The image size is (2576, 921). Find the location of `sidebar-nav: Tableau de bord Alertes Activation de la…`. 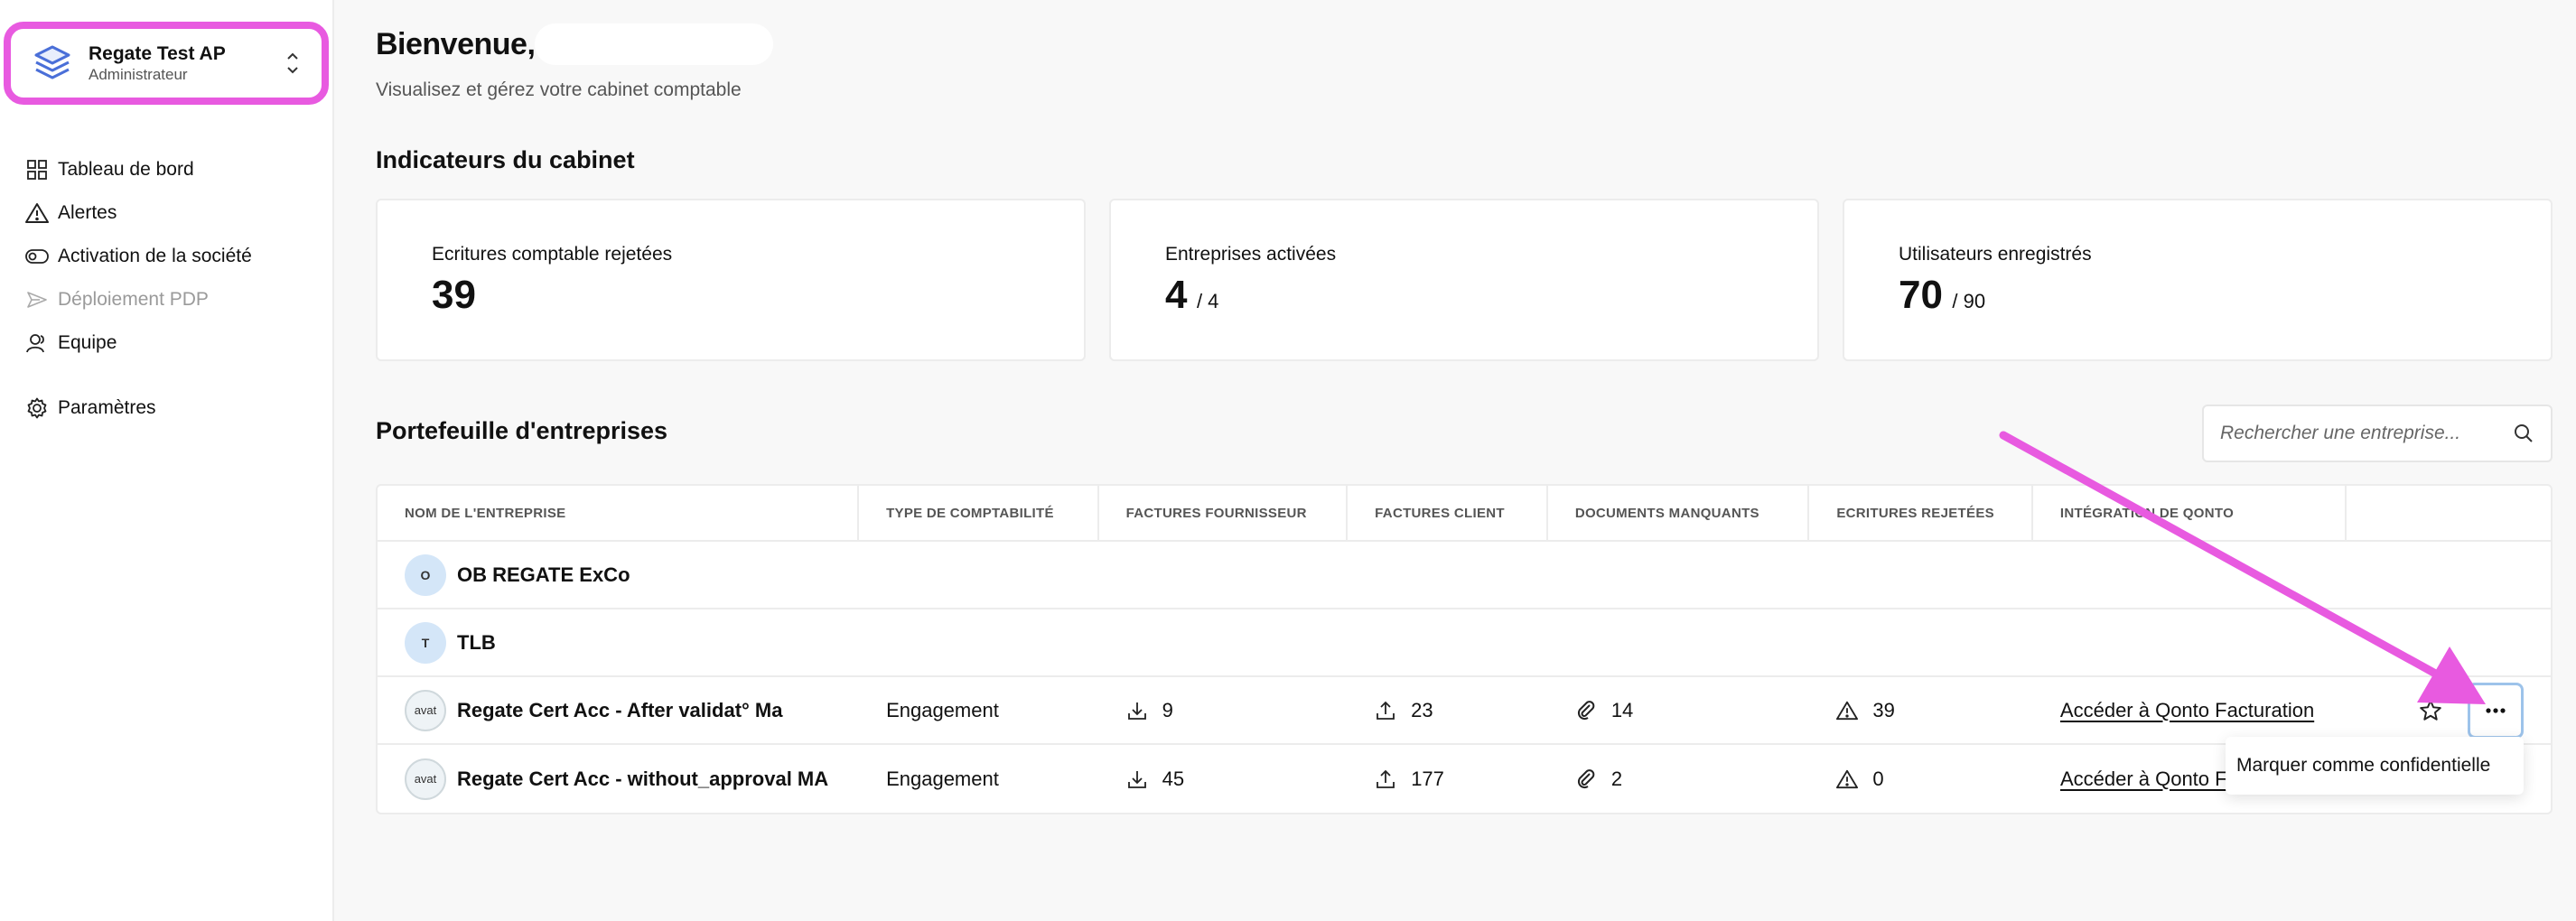

sidebar-nav: Tableau de bord Alertes Activation de la… is located at coordinates (174, 289).